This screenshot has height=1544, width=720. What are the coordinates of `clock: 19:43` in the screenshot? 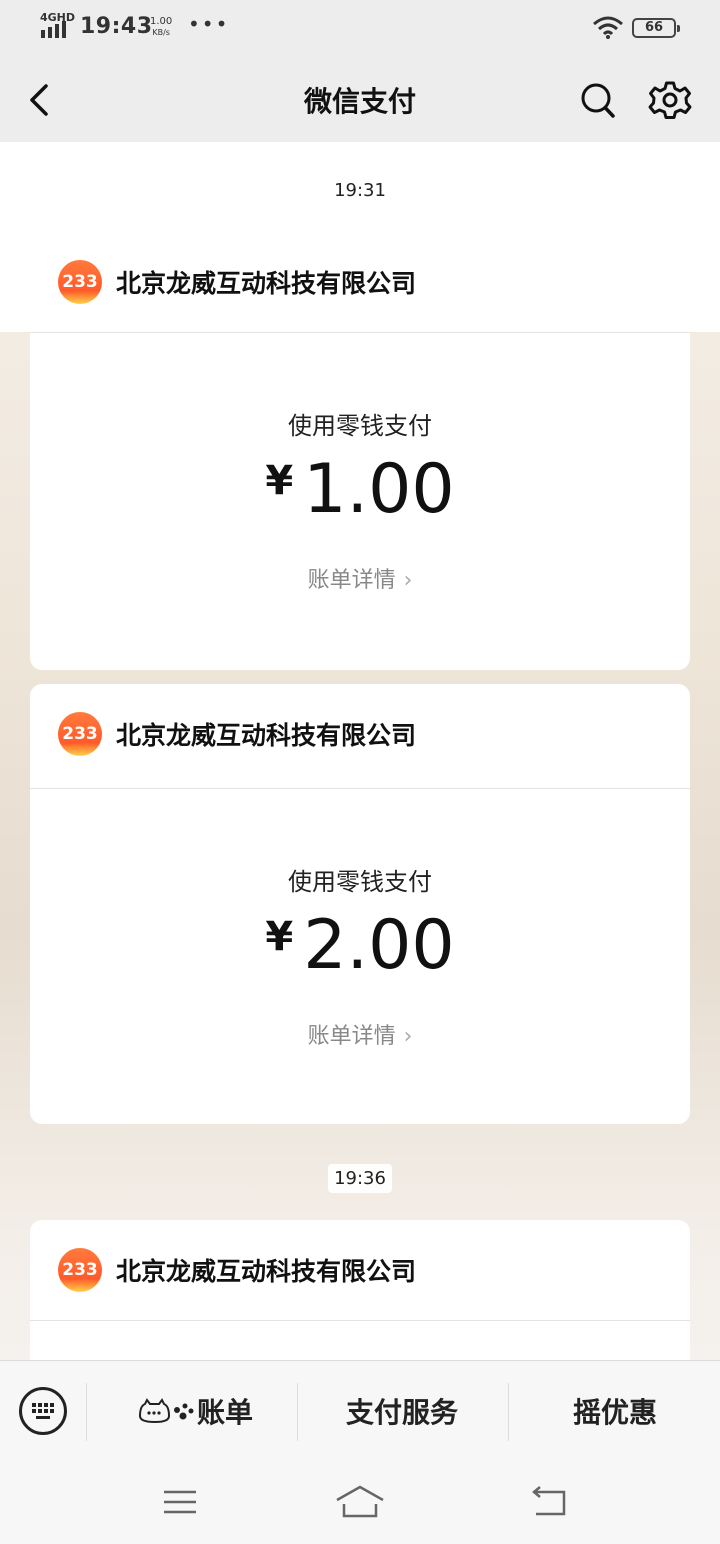 It's located at (116, 26).